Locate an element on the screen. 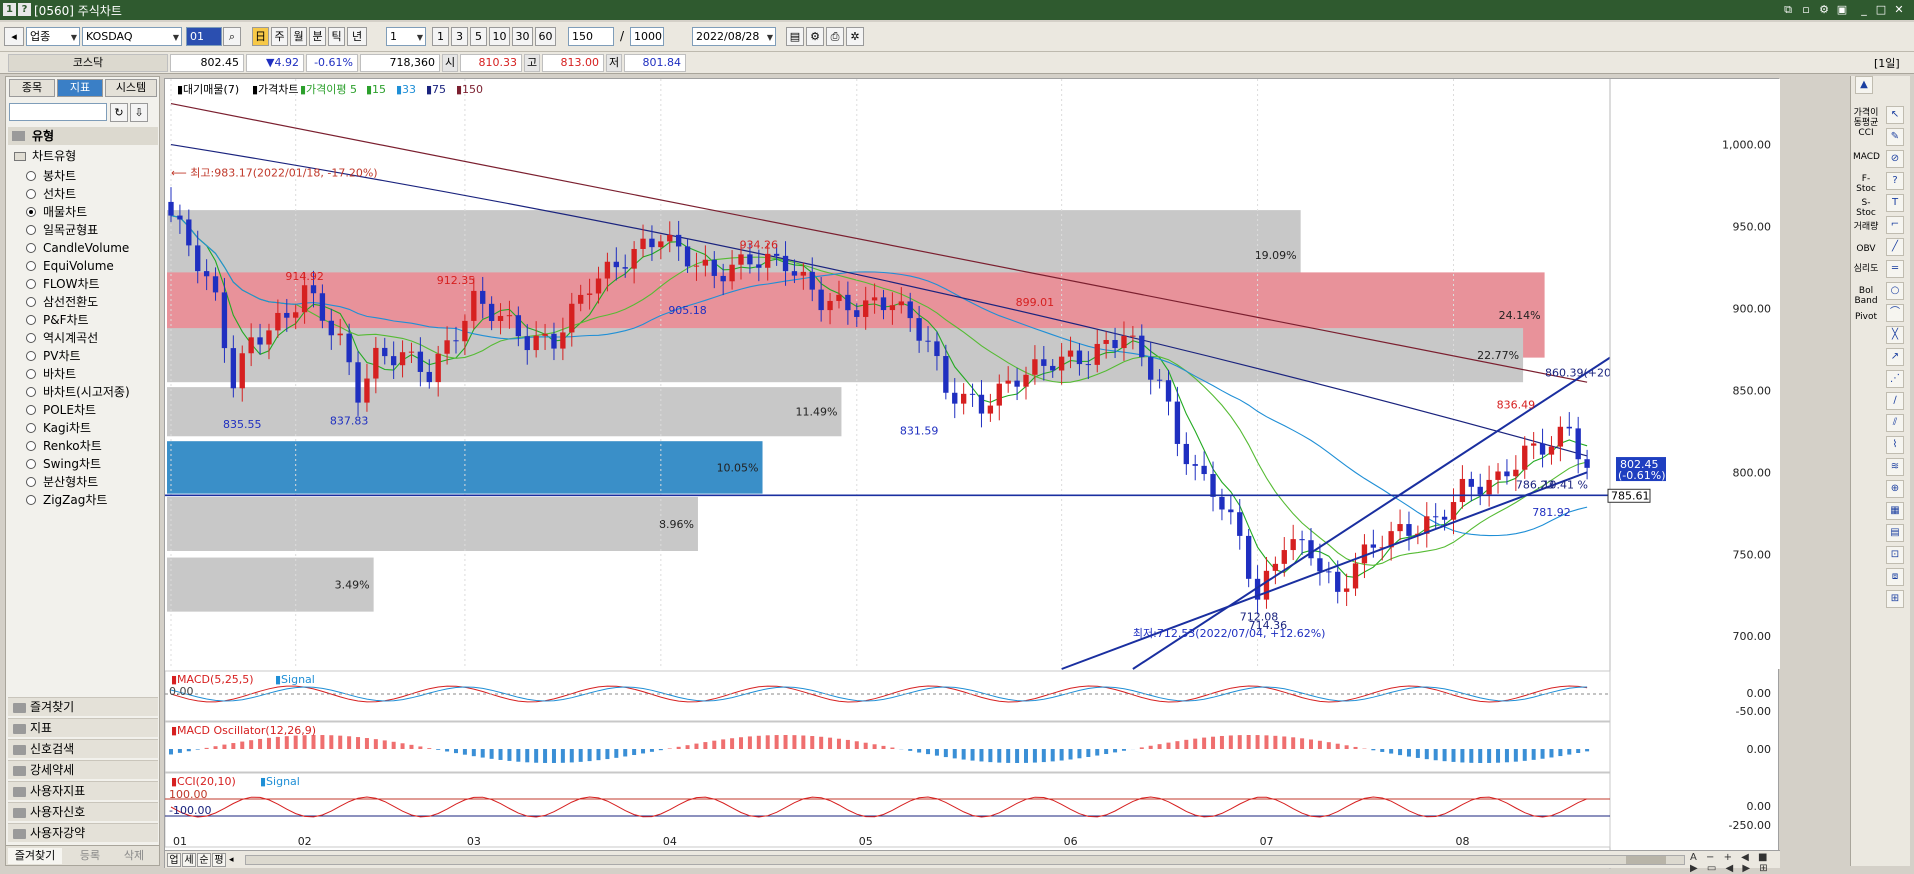  chart-type-item: 바차트 is located at coordinates (51, 374).